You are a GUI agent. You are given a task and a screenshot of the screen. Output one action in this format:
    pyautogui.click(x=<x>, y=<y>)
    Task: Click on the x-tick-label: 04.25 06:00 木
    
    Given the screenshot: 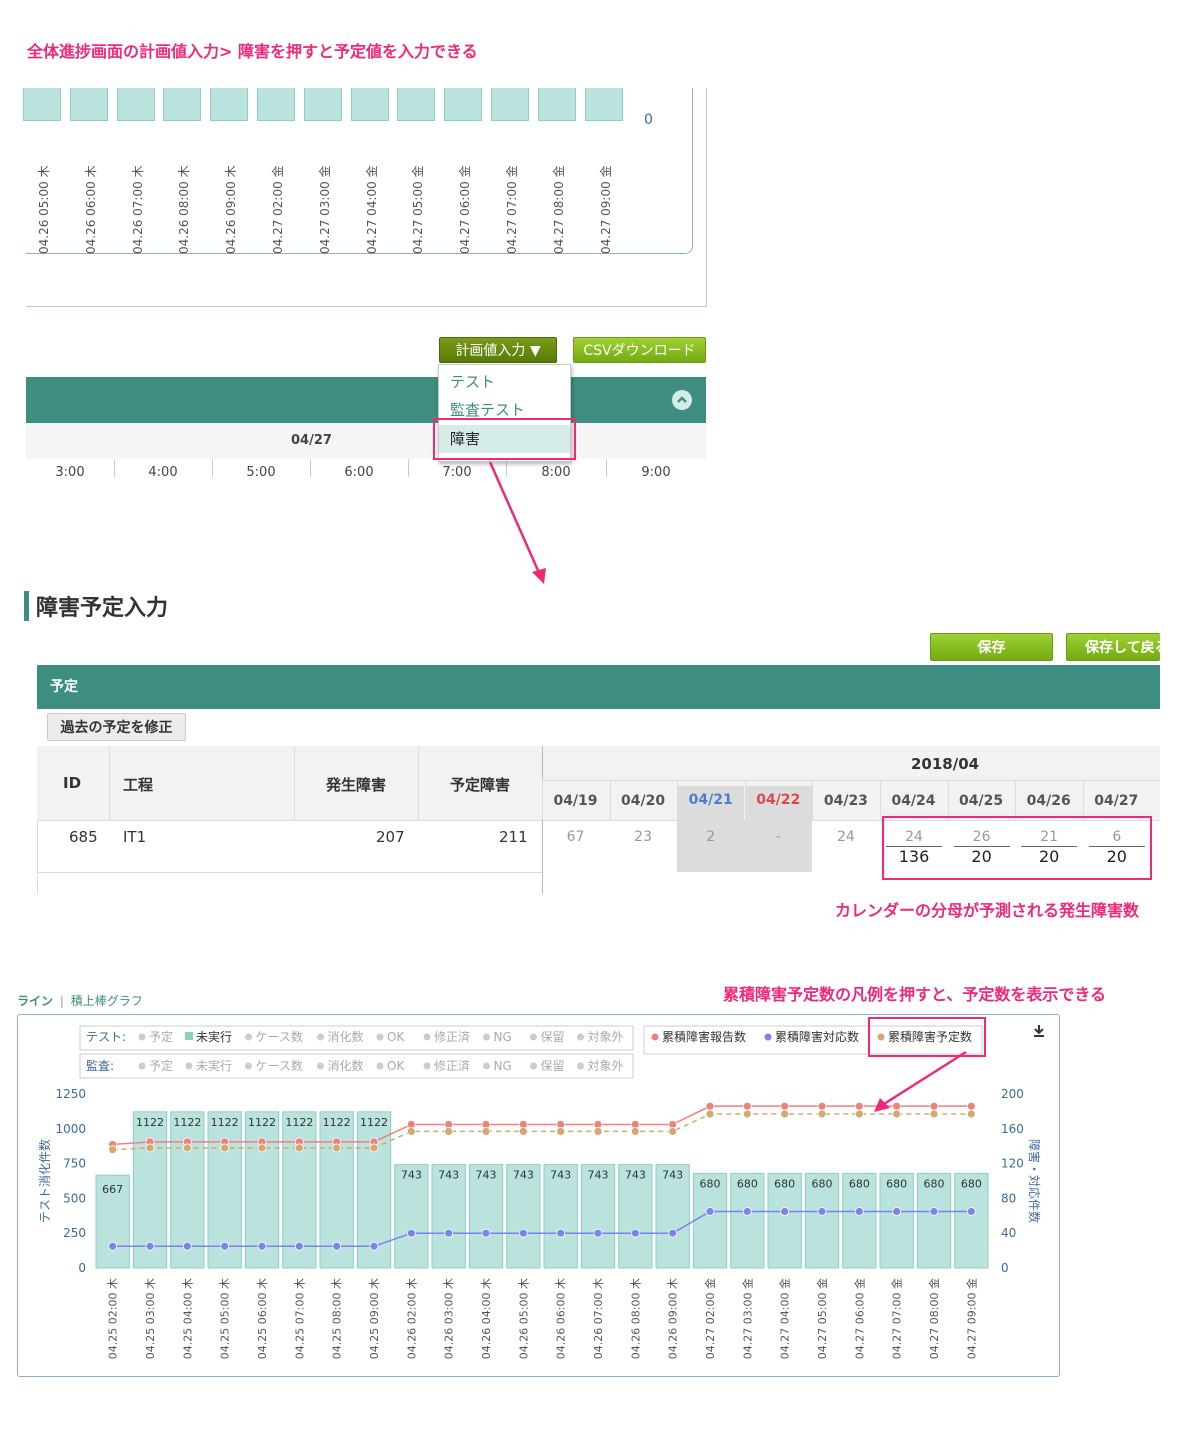 What is the action you would take?
    pyautogui.click(x=262, y=1318)
    